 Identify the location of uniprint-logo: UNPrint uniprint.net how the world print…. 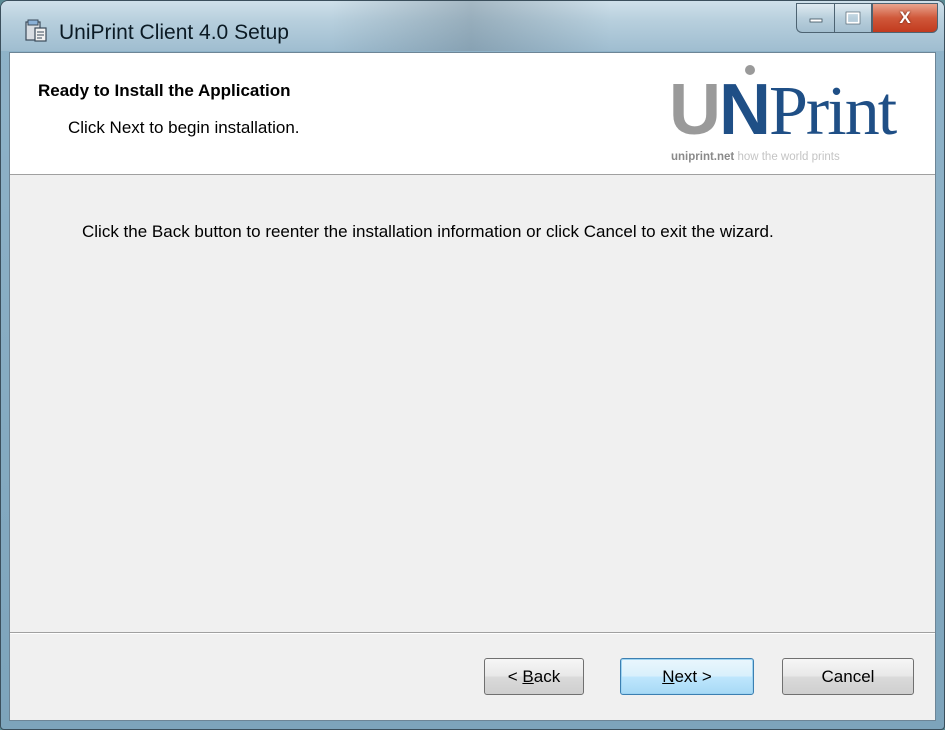
(794, 117).